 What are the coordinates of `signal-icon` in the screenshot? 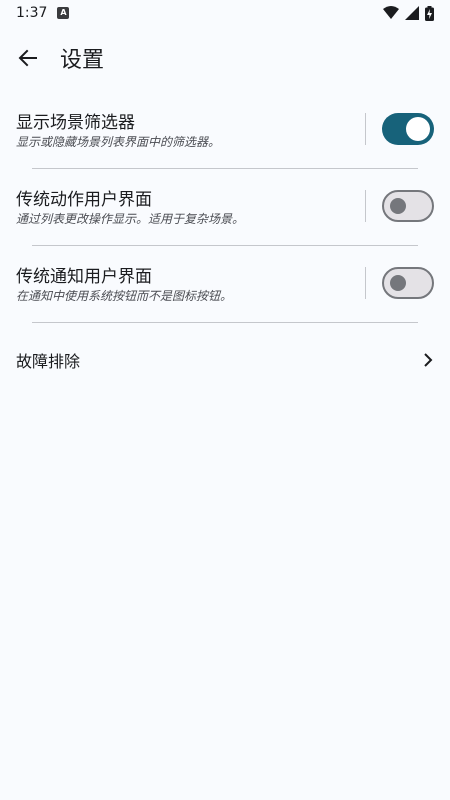 It's located at (412, 13).